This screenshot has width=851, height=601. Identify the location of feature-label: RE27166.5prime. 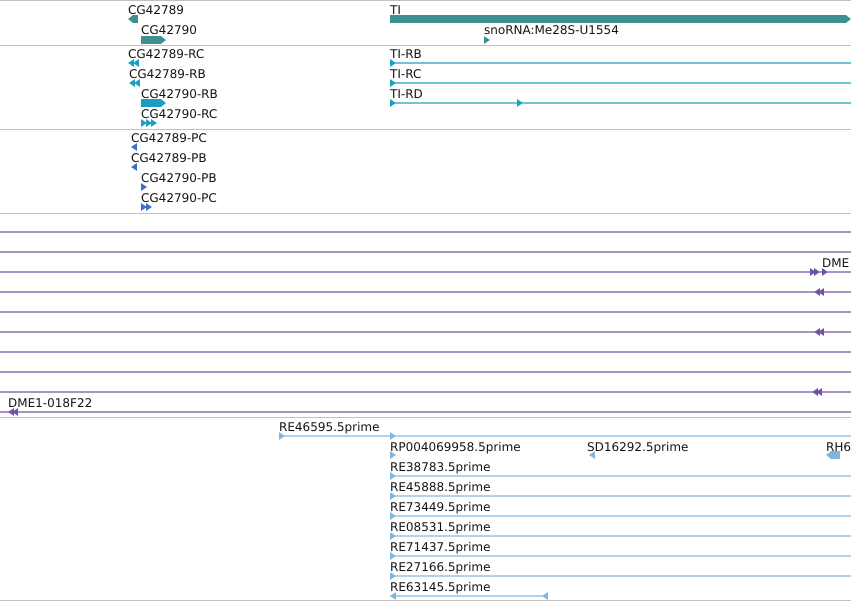
(440, 567).